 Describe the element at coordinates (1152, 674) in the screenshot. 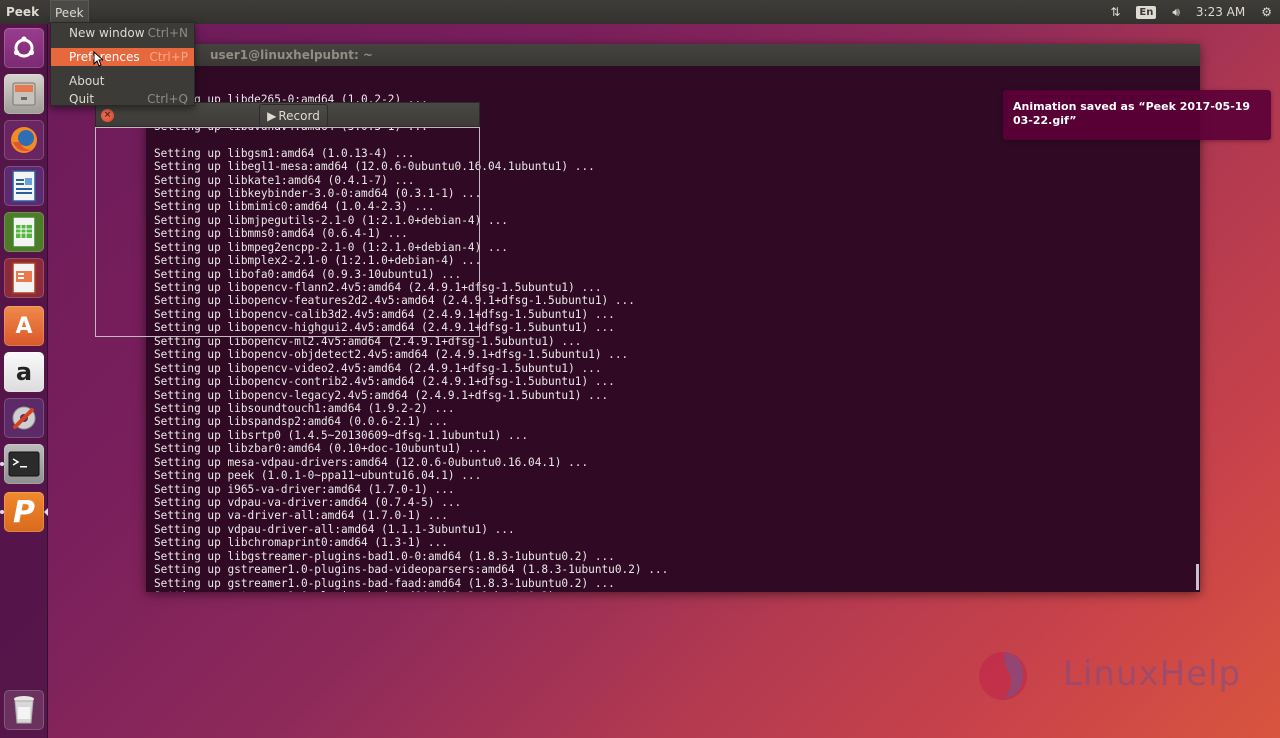

I see `watermark-text: LinuxHelp` at that location.